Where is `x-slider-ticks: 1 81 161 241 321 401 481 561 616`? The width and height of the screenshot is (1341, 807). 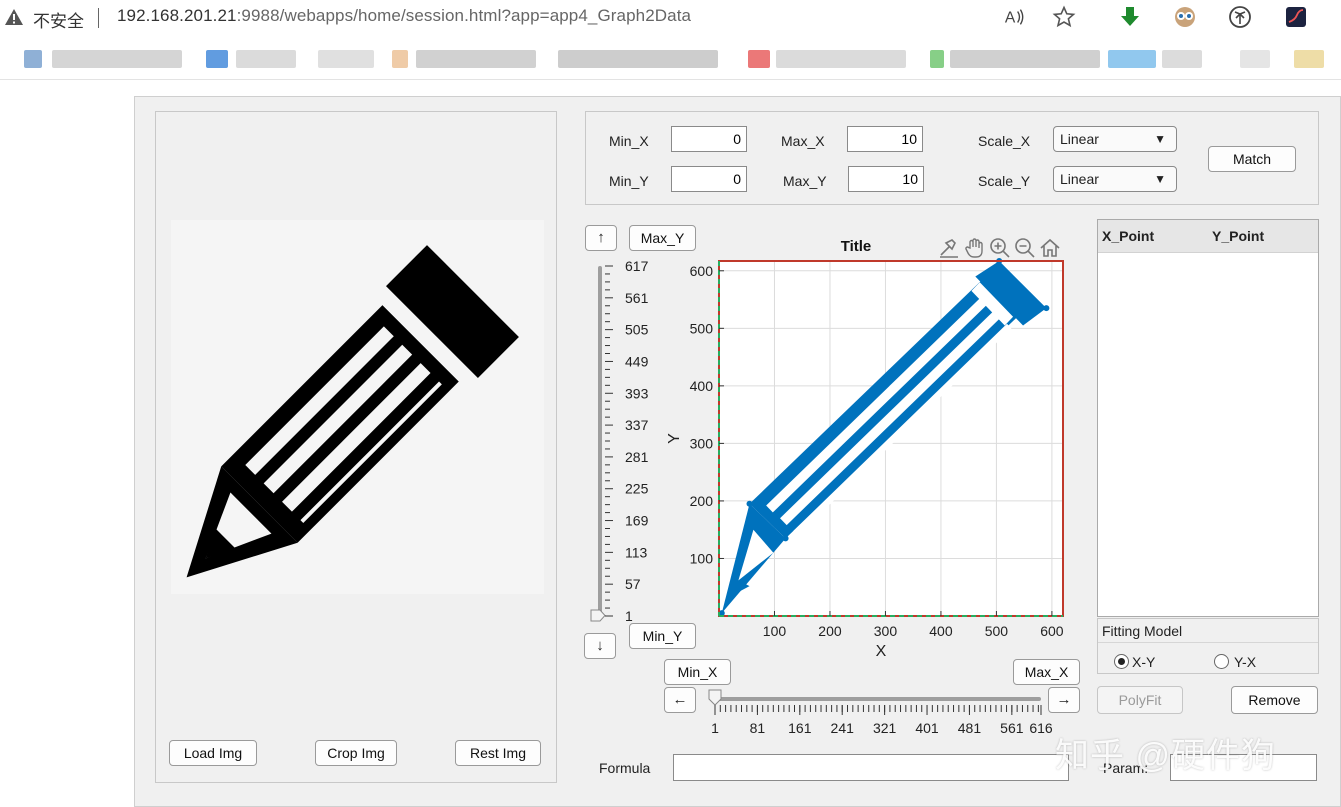
x-slider-ticks: 1 81 161 241 321 401 481 561 616 is located at coordinates (882, 720).